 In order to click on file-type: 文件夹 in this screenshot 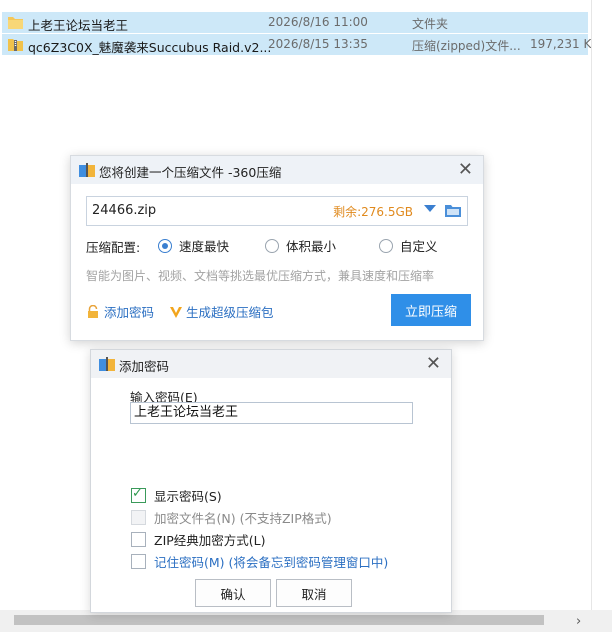, I will do `click(430, 24)`.